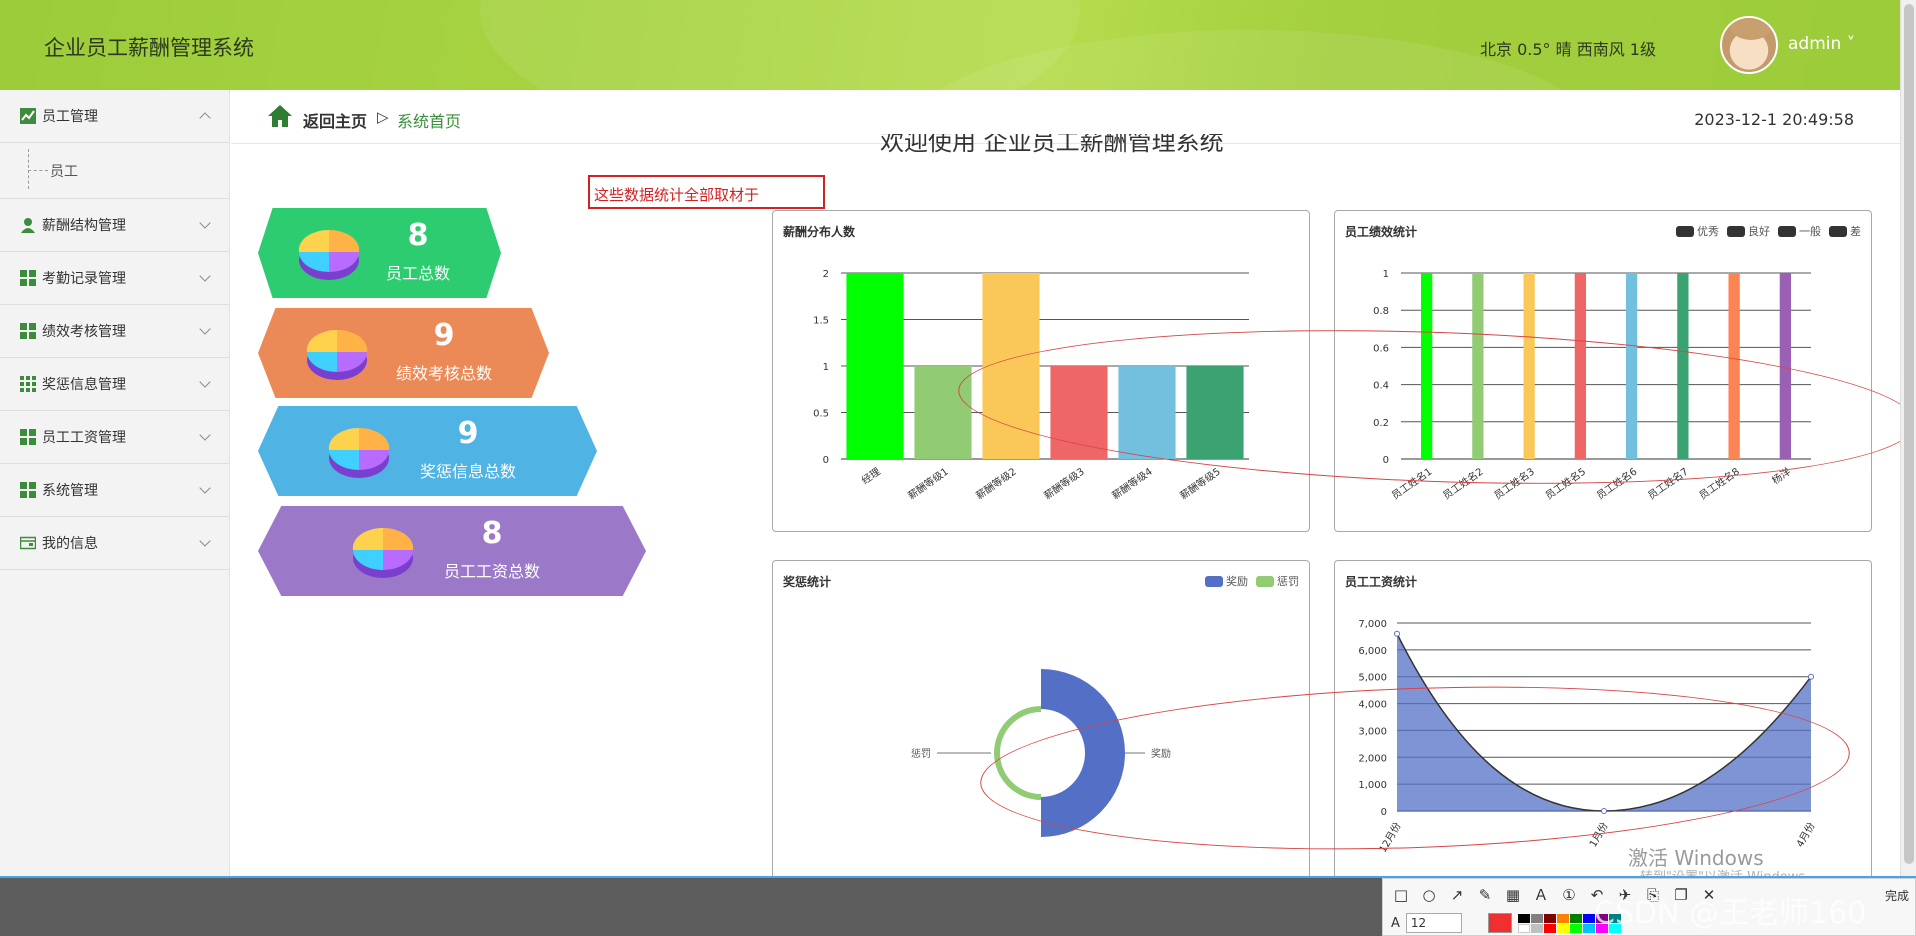 The height and width of the screenshot is (936, 1916). Describe the element at coordinates (379, 253) in the screenshot. I see `stat-card-employees: 8 员工总数` at that location.